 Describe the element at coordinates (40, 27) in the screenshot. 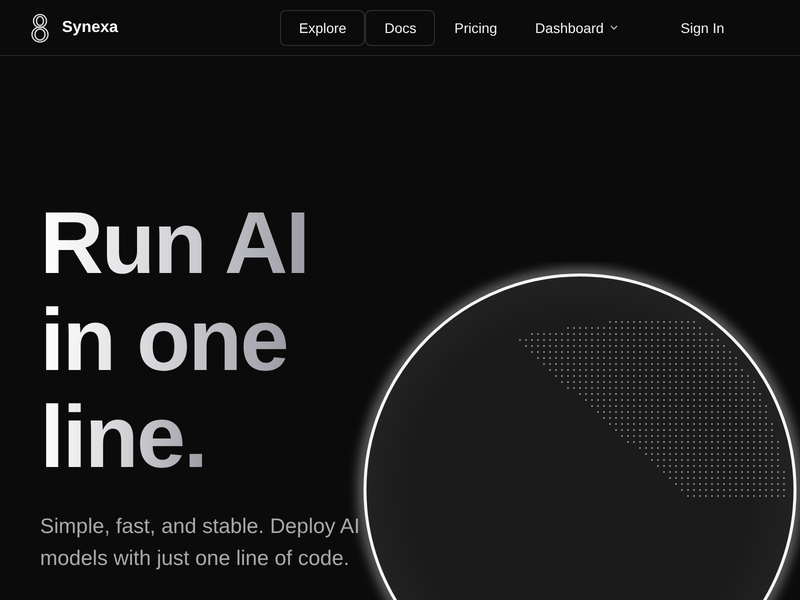

I see `logo-icon` at that location.